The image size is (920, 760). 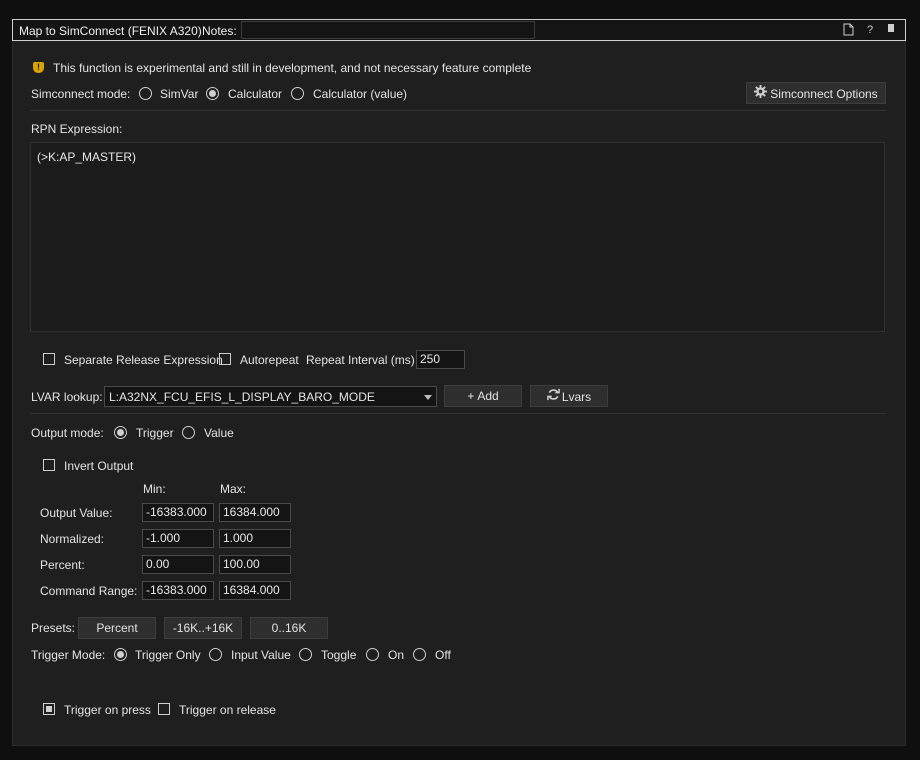 I want to click on radio-simvar, so click(x=145, y=93).